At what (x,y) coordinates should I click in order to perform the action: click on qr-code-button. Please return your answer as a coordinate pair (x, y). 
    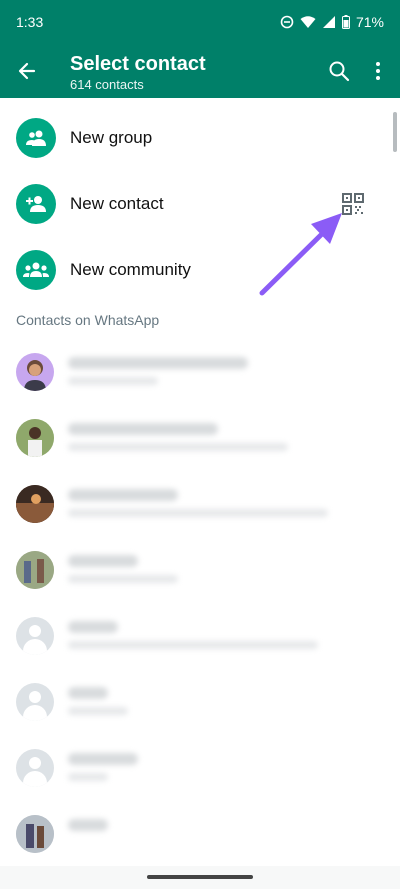
    Looking at the image, I should click on (353, 204).